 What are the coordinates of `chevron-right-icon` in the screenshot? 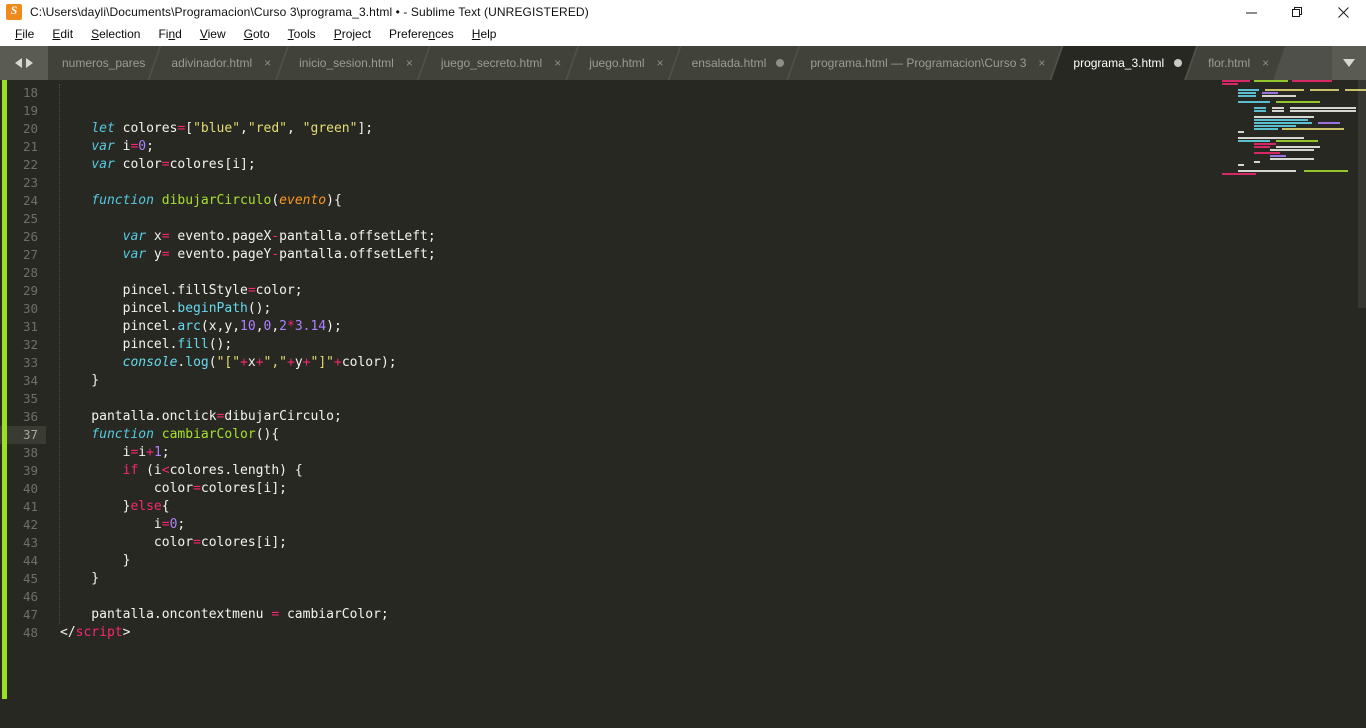 It's located at (29, 63).